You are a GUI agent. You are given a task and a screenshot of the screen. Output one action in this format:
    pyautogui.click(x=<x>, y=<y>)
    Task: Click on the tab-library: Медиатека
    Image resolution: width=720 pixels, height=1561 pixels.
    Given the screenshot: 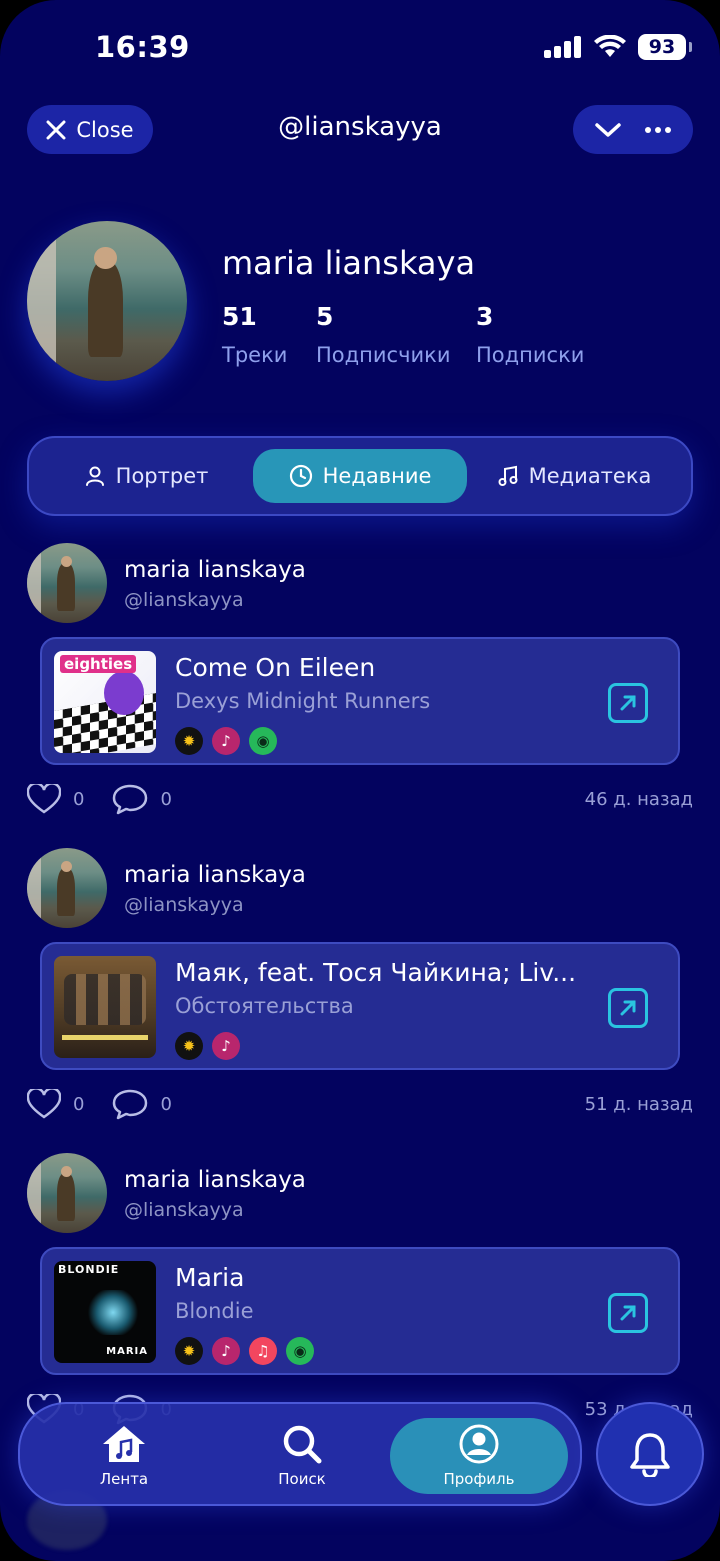 What is the action you would take?
    pyautogui.click(x=574, y=476)
    